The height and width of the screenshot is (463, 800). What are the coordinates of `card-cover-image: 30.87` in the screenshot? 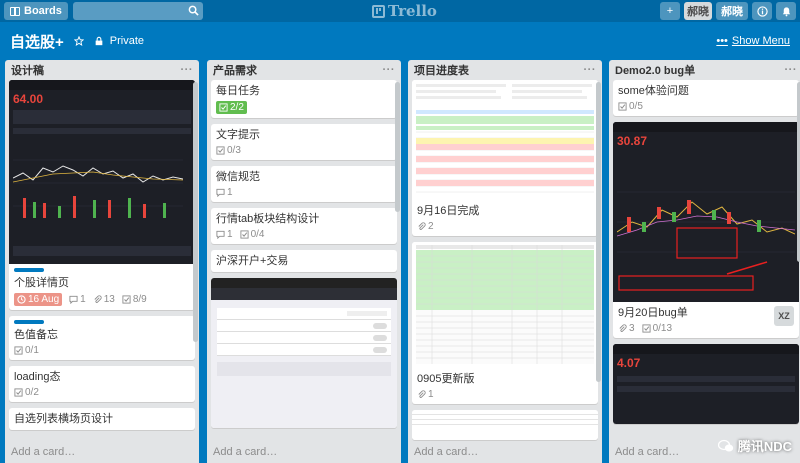 It's located at (706, 212).